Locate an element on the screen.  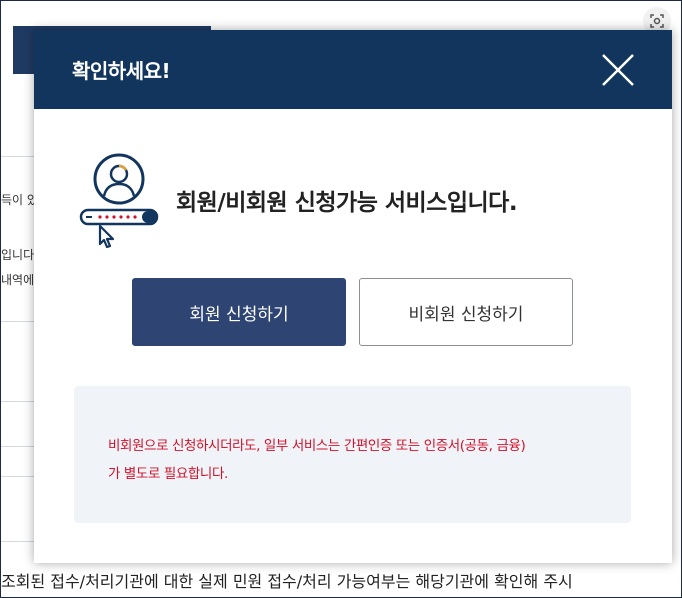
notice-row: 회원/비회원 신청가능 서비스입니다. is located at coordinates (298, 200).